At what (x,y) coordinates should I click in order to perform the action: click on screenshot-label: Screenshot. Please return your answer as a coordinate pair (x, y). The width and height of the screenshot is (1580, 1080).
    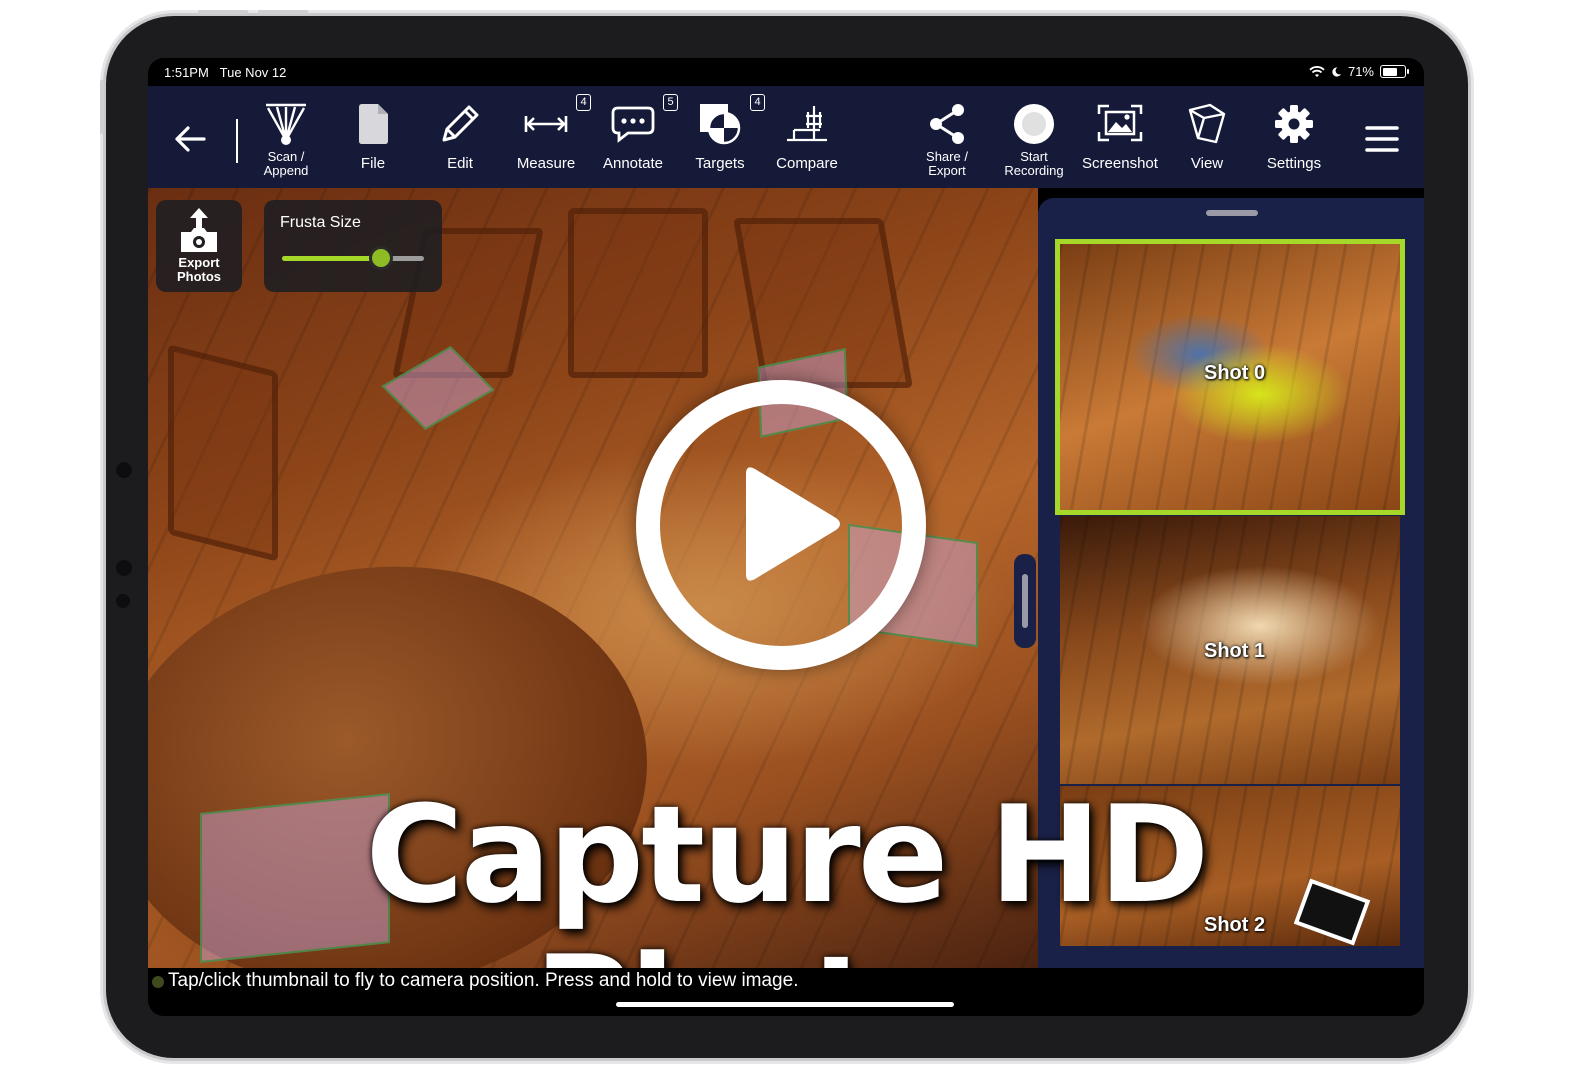
    Looking at the image, I should click on (1120, 163).